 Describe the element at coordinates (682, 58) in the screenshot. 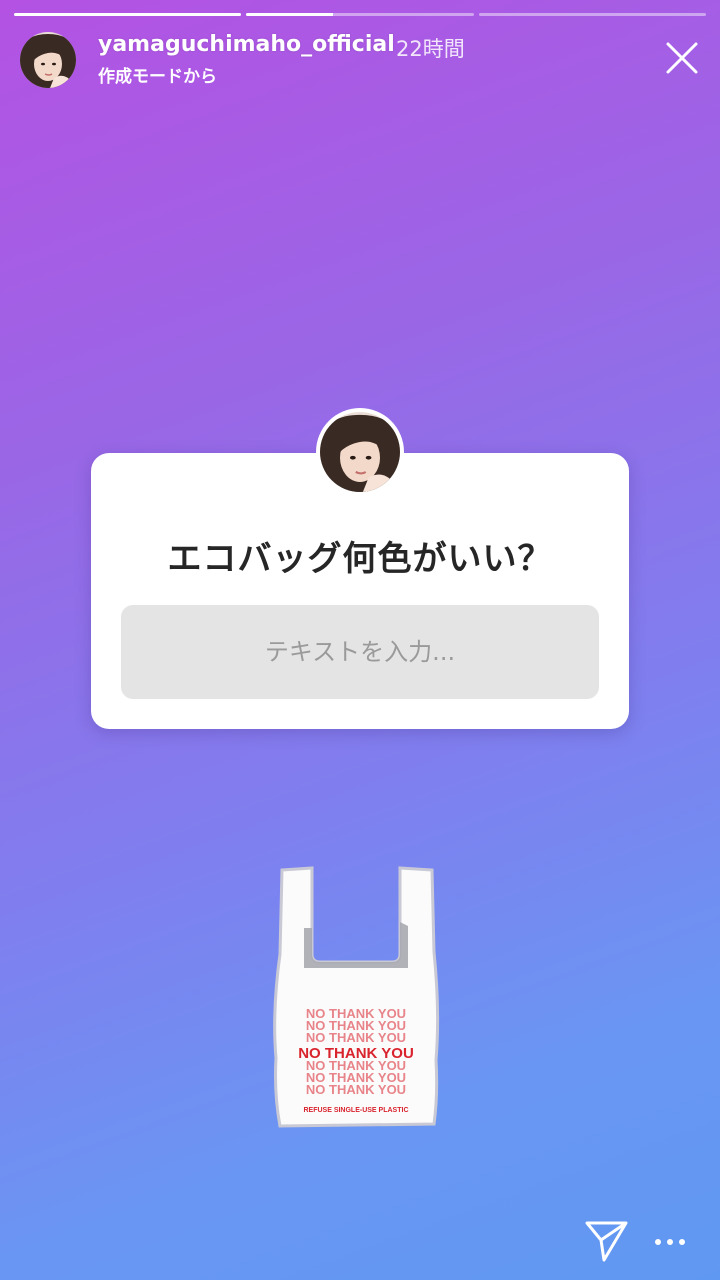

I see `close-icon` at that location.